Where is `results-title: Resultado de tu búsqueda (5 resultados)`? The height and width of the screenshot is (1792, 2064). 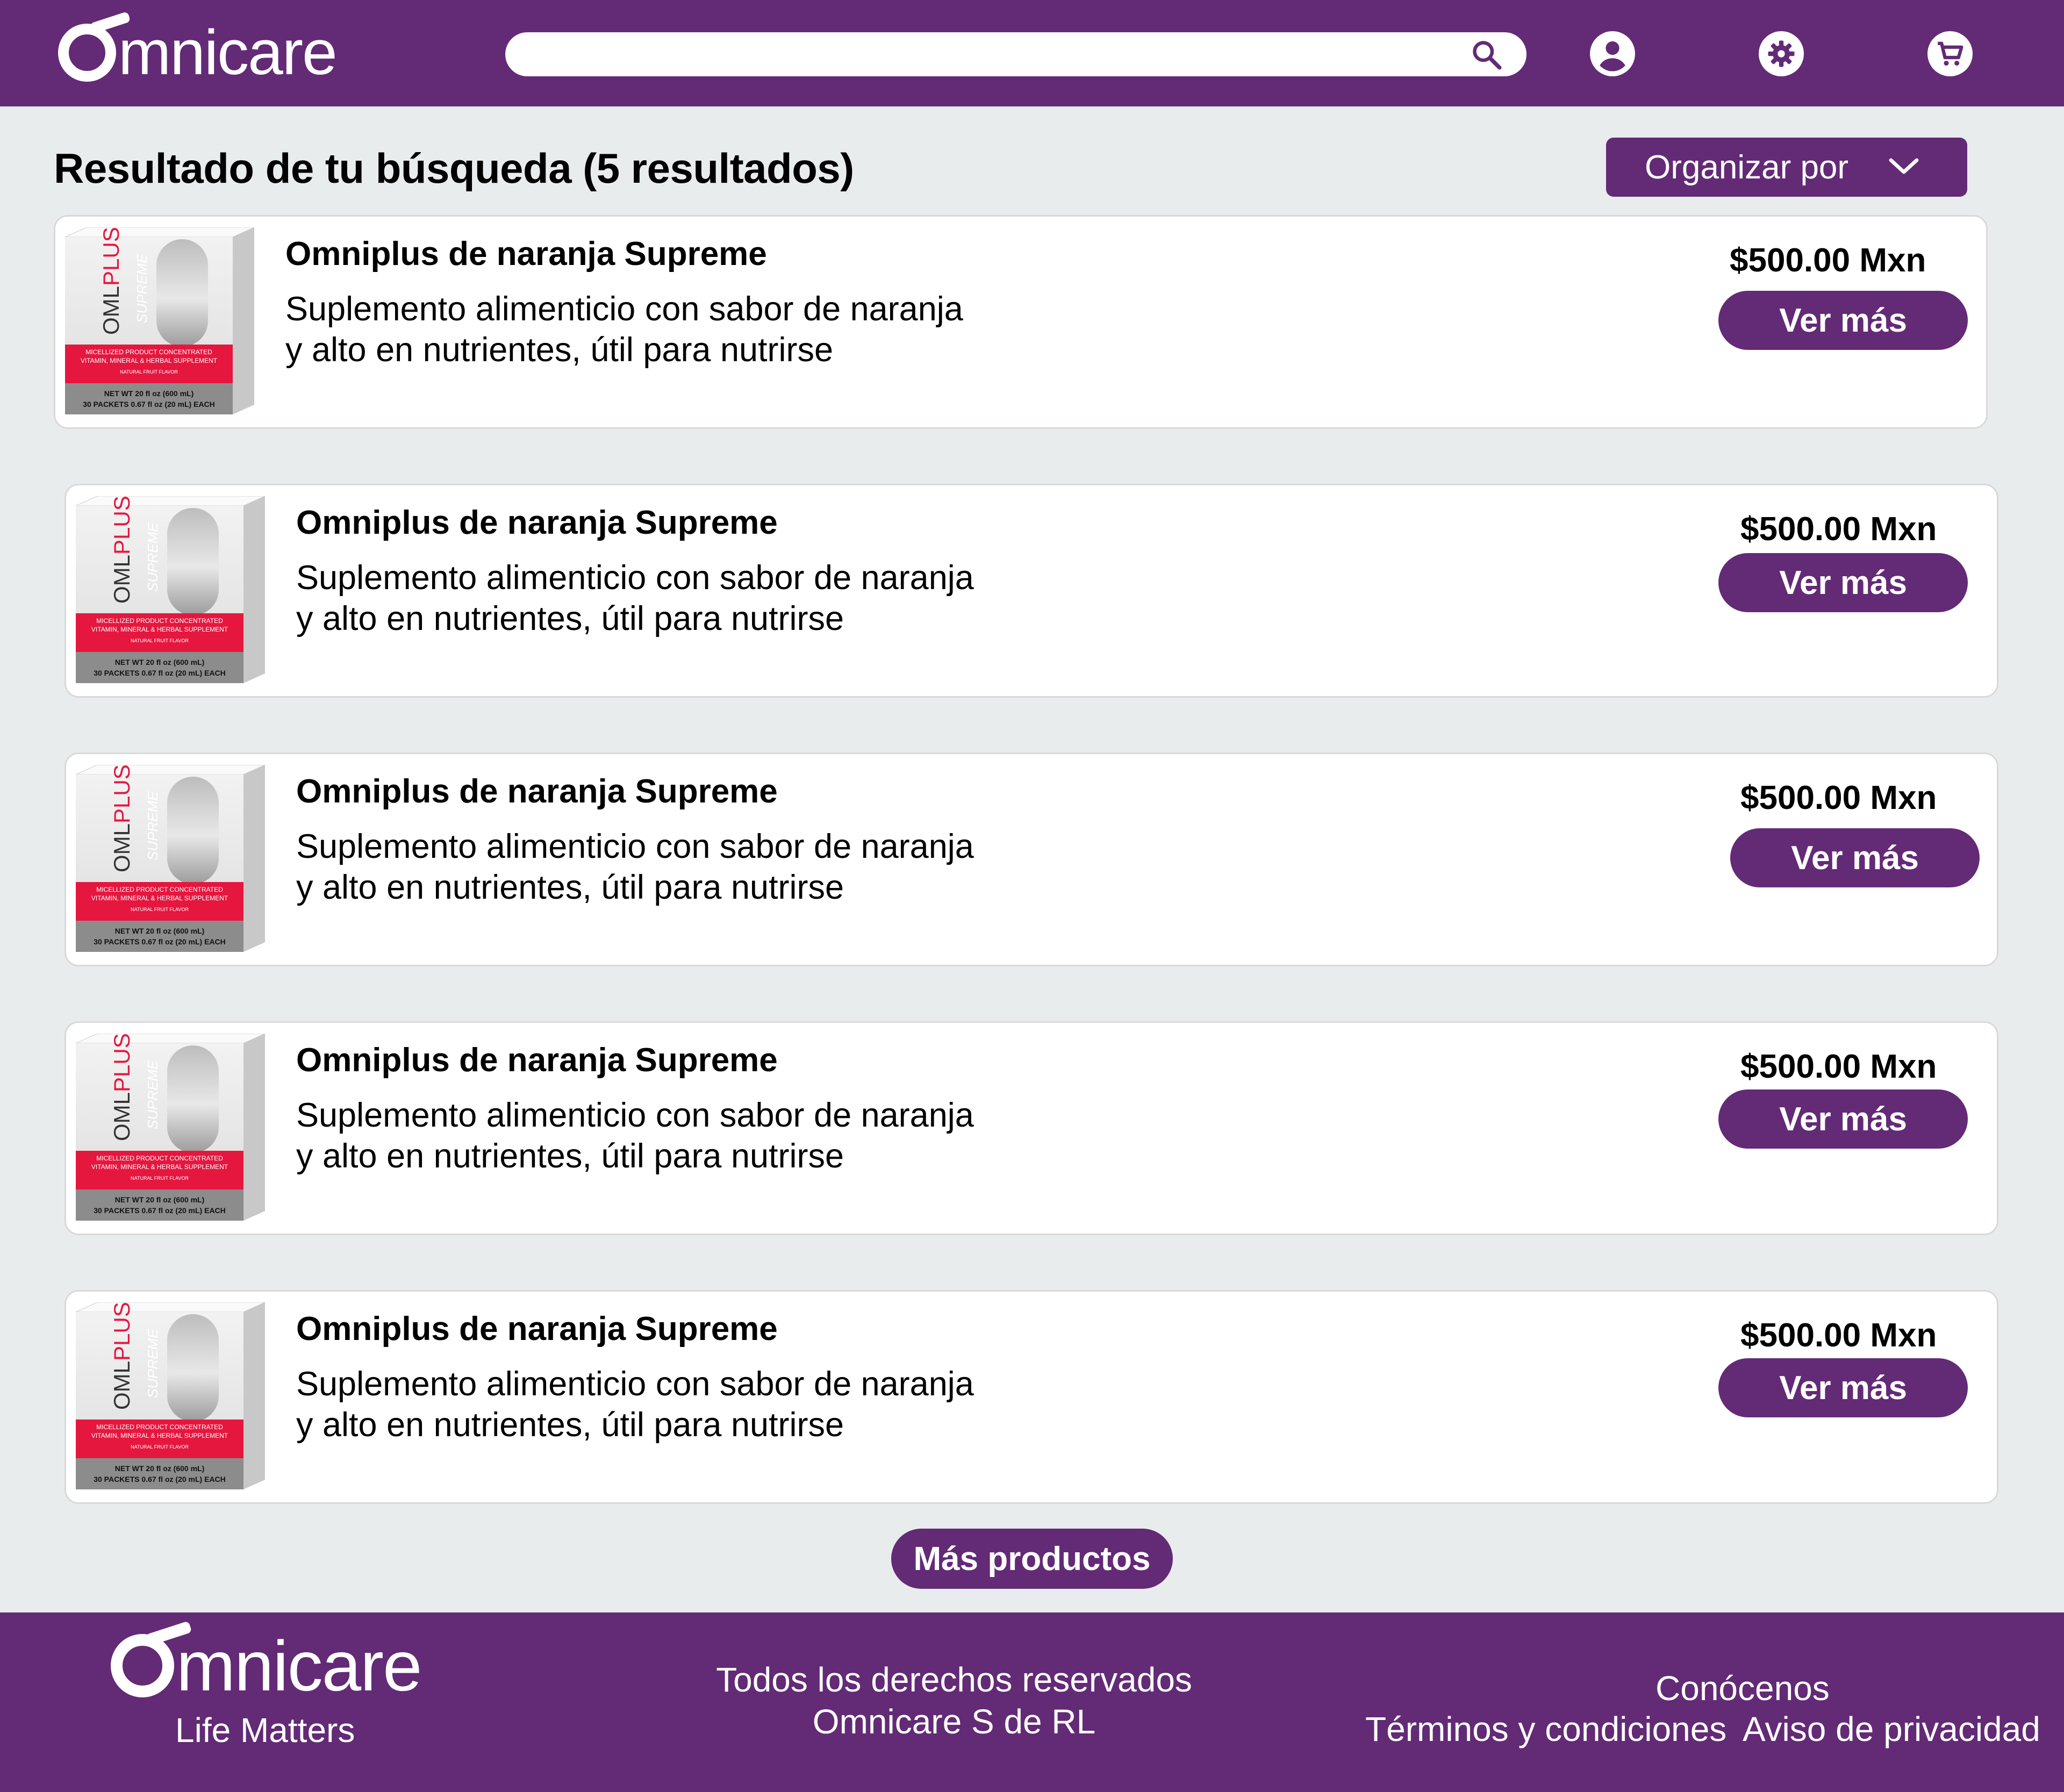
results-title: Resultado de tu búsqueda (5 resultados) is located at coordinates (454, 168).